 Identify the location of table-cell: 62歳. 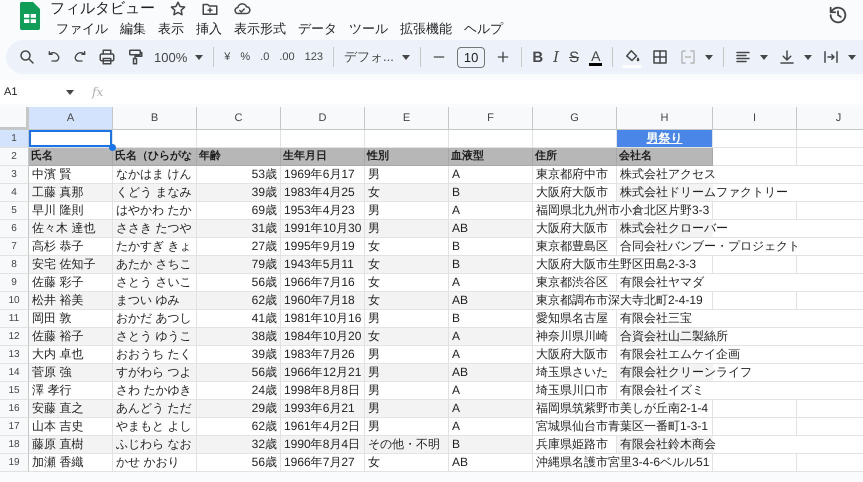
(239, 301).